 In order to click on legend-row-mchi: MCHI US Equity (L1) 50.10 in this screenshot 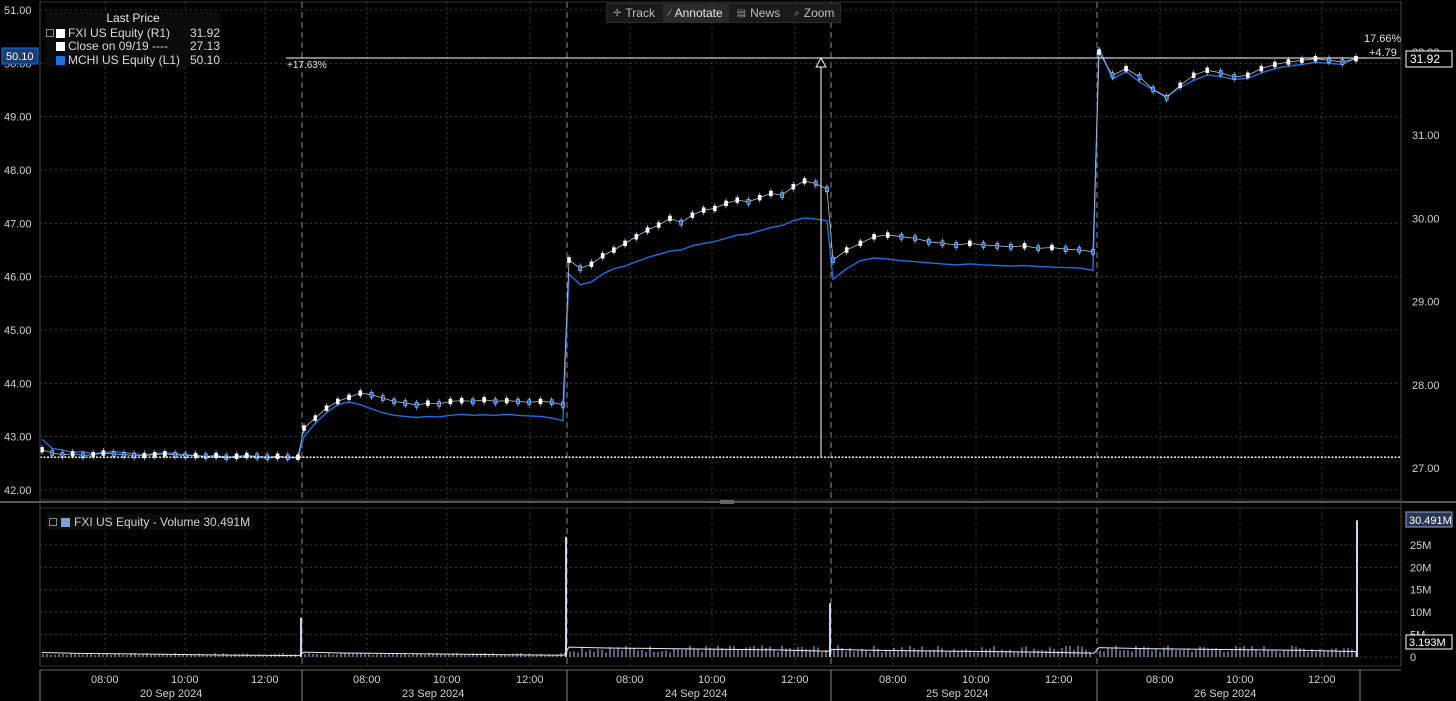, I will do `click(133, 60)`.